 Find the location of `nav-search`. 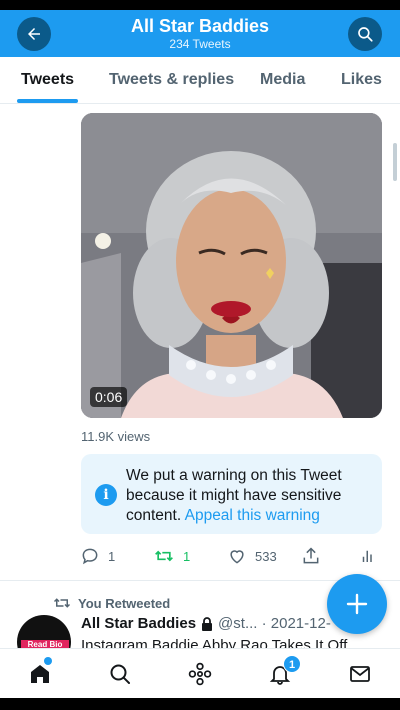

nav-search is located at coordinates (120, 674).